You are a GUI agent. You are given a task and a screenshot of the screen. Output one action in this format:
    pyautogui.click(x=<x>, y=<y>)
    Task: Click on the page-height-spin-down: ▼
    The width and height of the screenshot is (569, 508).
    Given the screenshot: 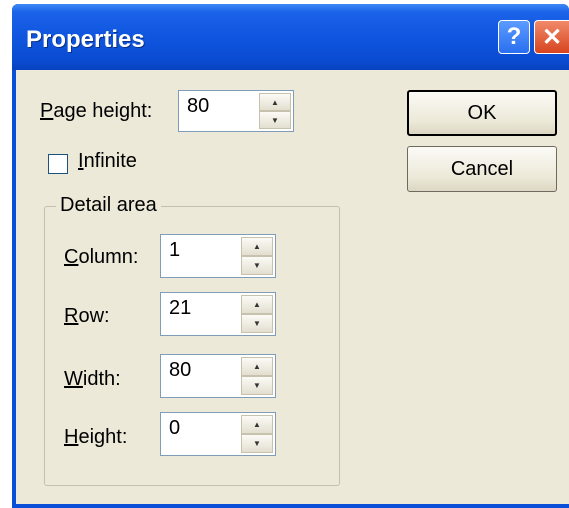 What is the action you would take?
    pyautogui.click(x=275, y=120)
    